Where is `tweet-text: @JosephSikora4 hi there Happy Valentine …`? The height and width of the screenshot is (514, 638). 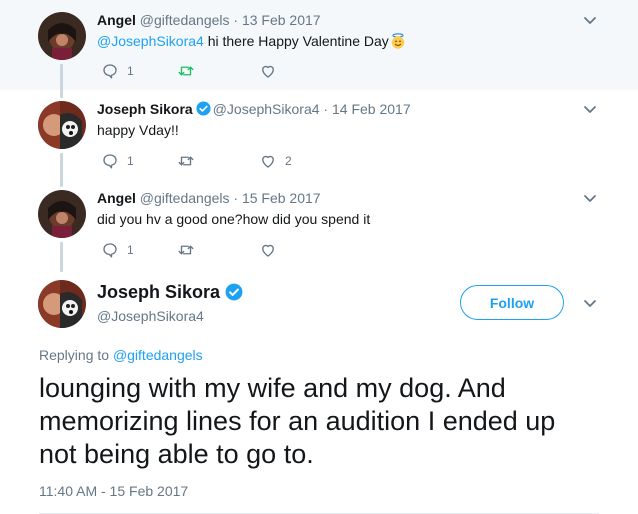 tweet-text: @JosephSikora4 hi there Happy Valentine … is located at coordinates (251, 41).